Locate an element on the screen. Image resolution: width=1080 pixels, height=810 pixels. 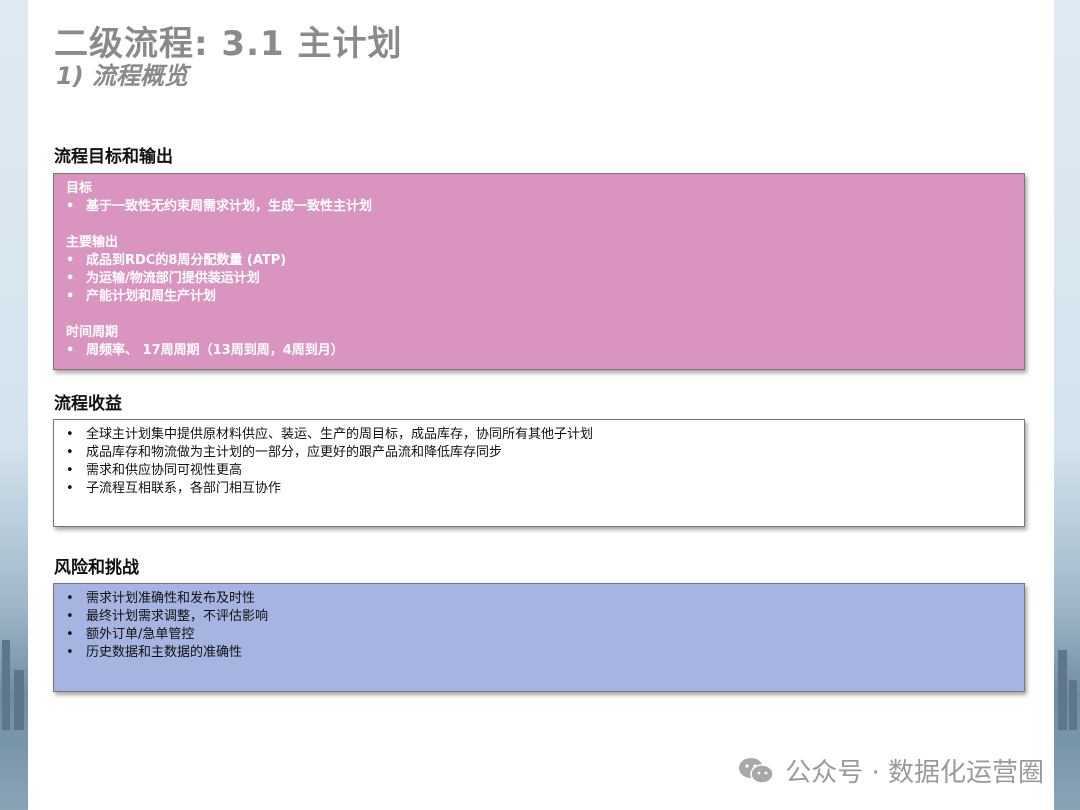
section-heading-goals: 流程目标和输出 is located at coordinates (113, 157).